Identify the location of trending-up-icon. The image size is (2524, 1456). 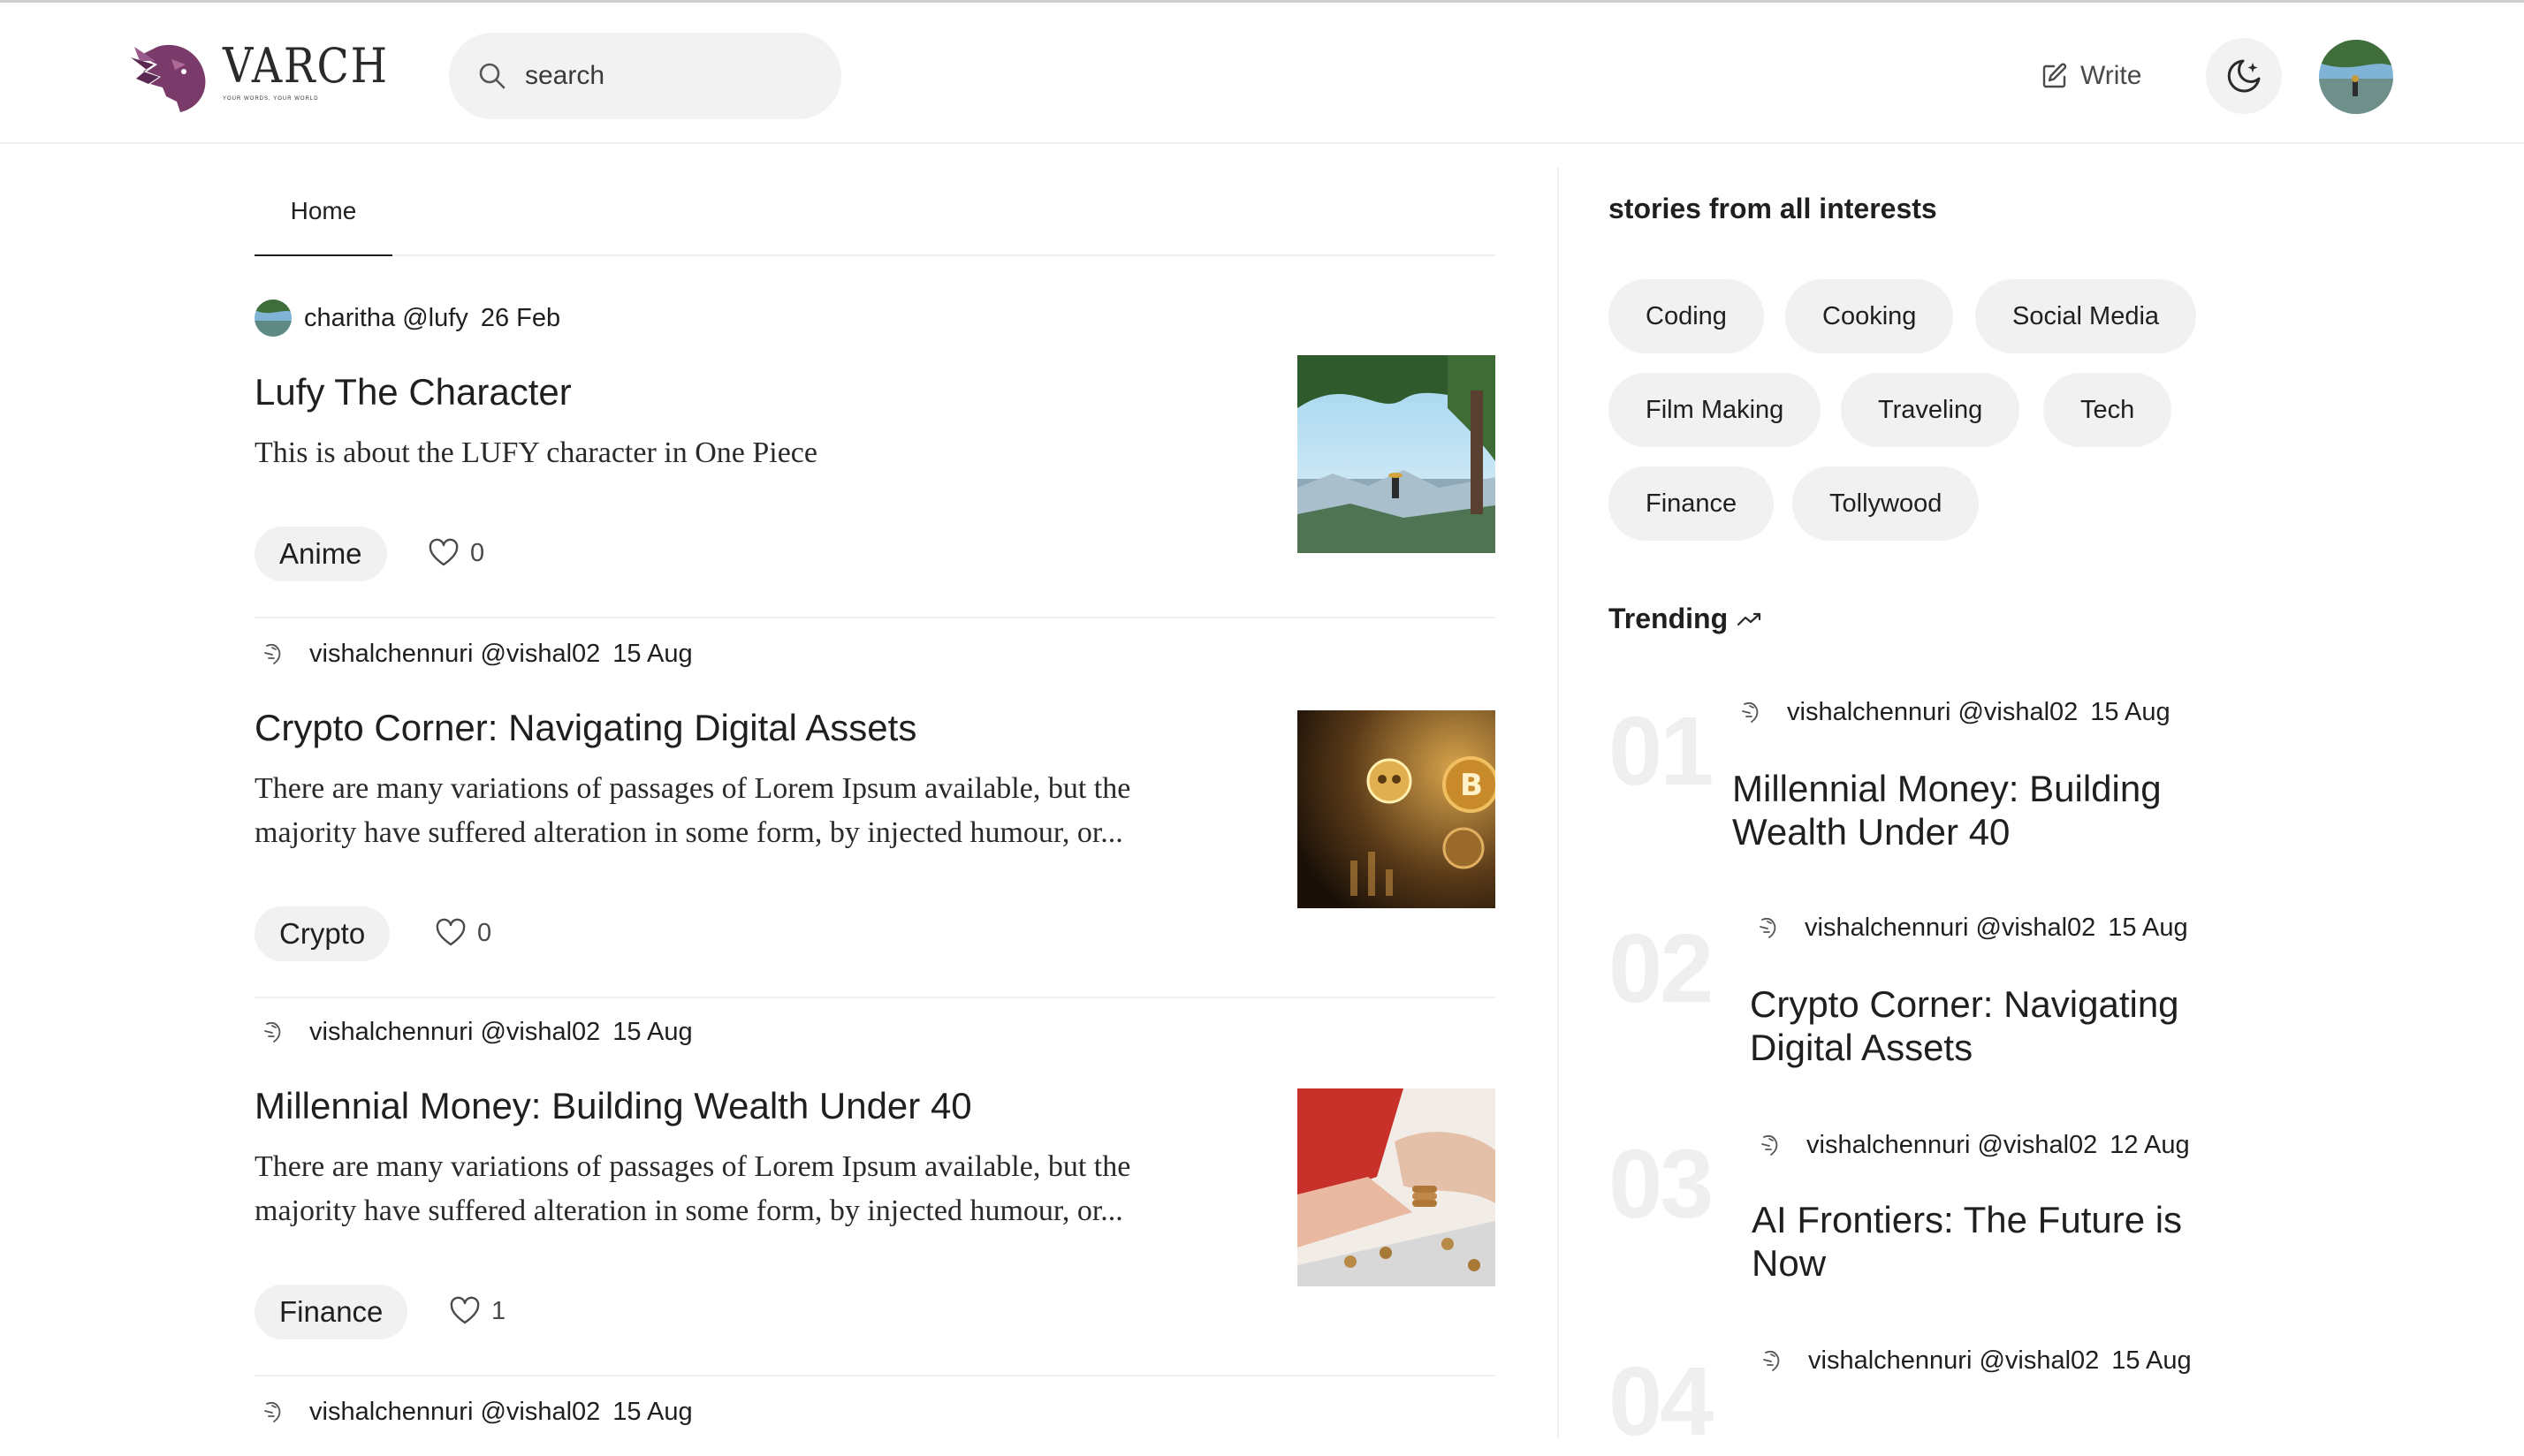
(1749, 619).